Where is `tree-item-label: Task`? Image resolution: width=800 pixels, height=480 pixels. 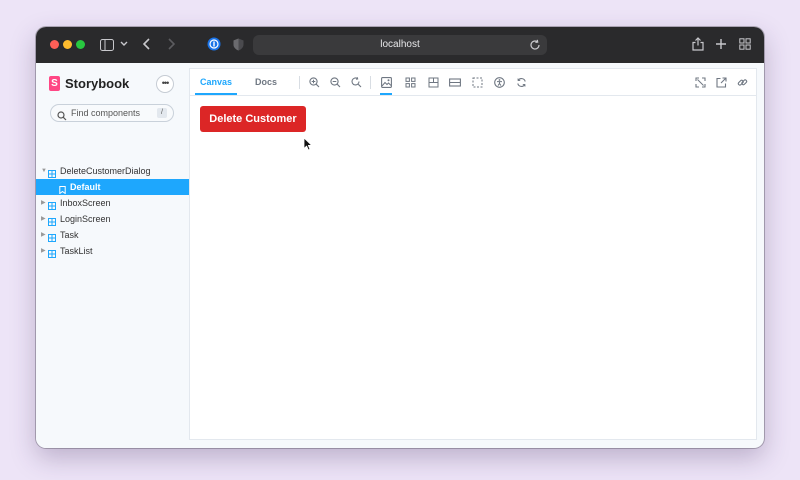
tree-item-label: Task is located at coordinates (69, 235).